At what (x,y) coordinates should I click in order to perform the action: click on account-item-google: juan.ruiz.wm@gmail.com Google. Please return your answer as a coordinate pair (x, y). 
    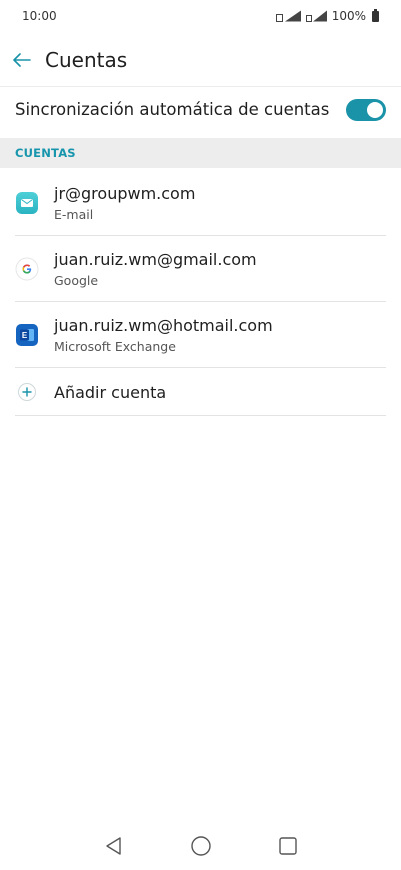
    Looking at the image, I should click on (200, 269).